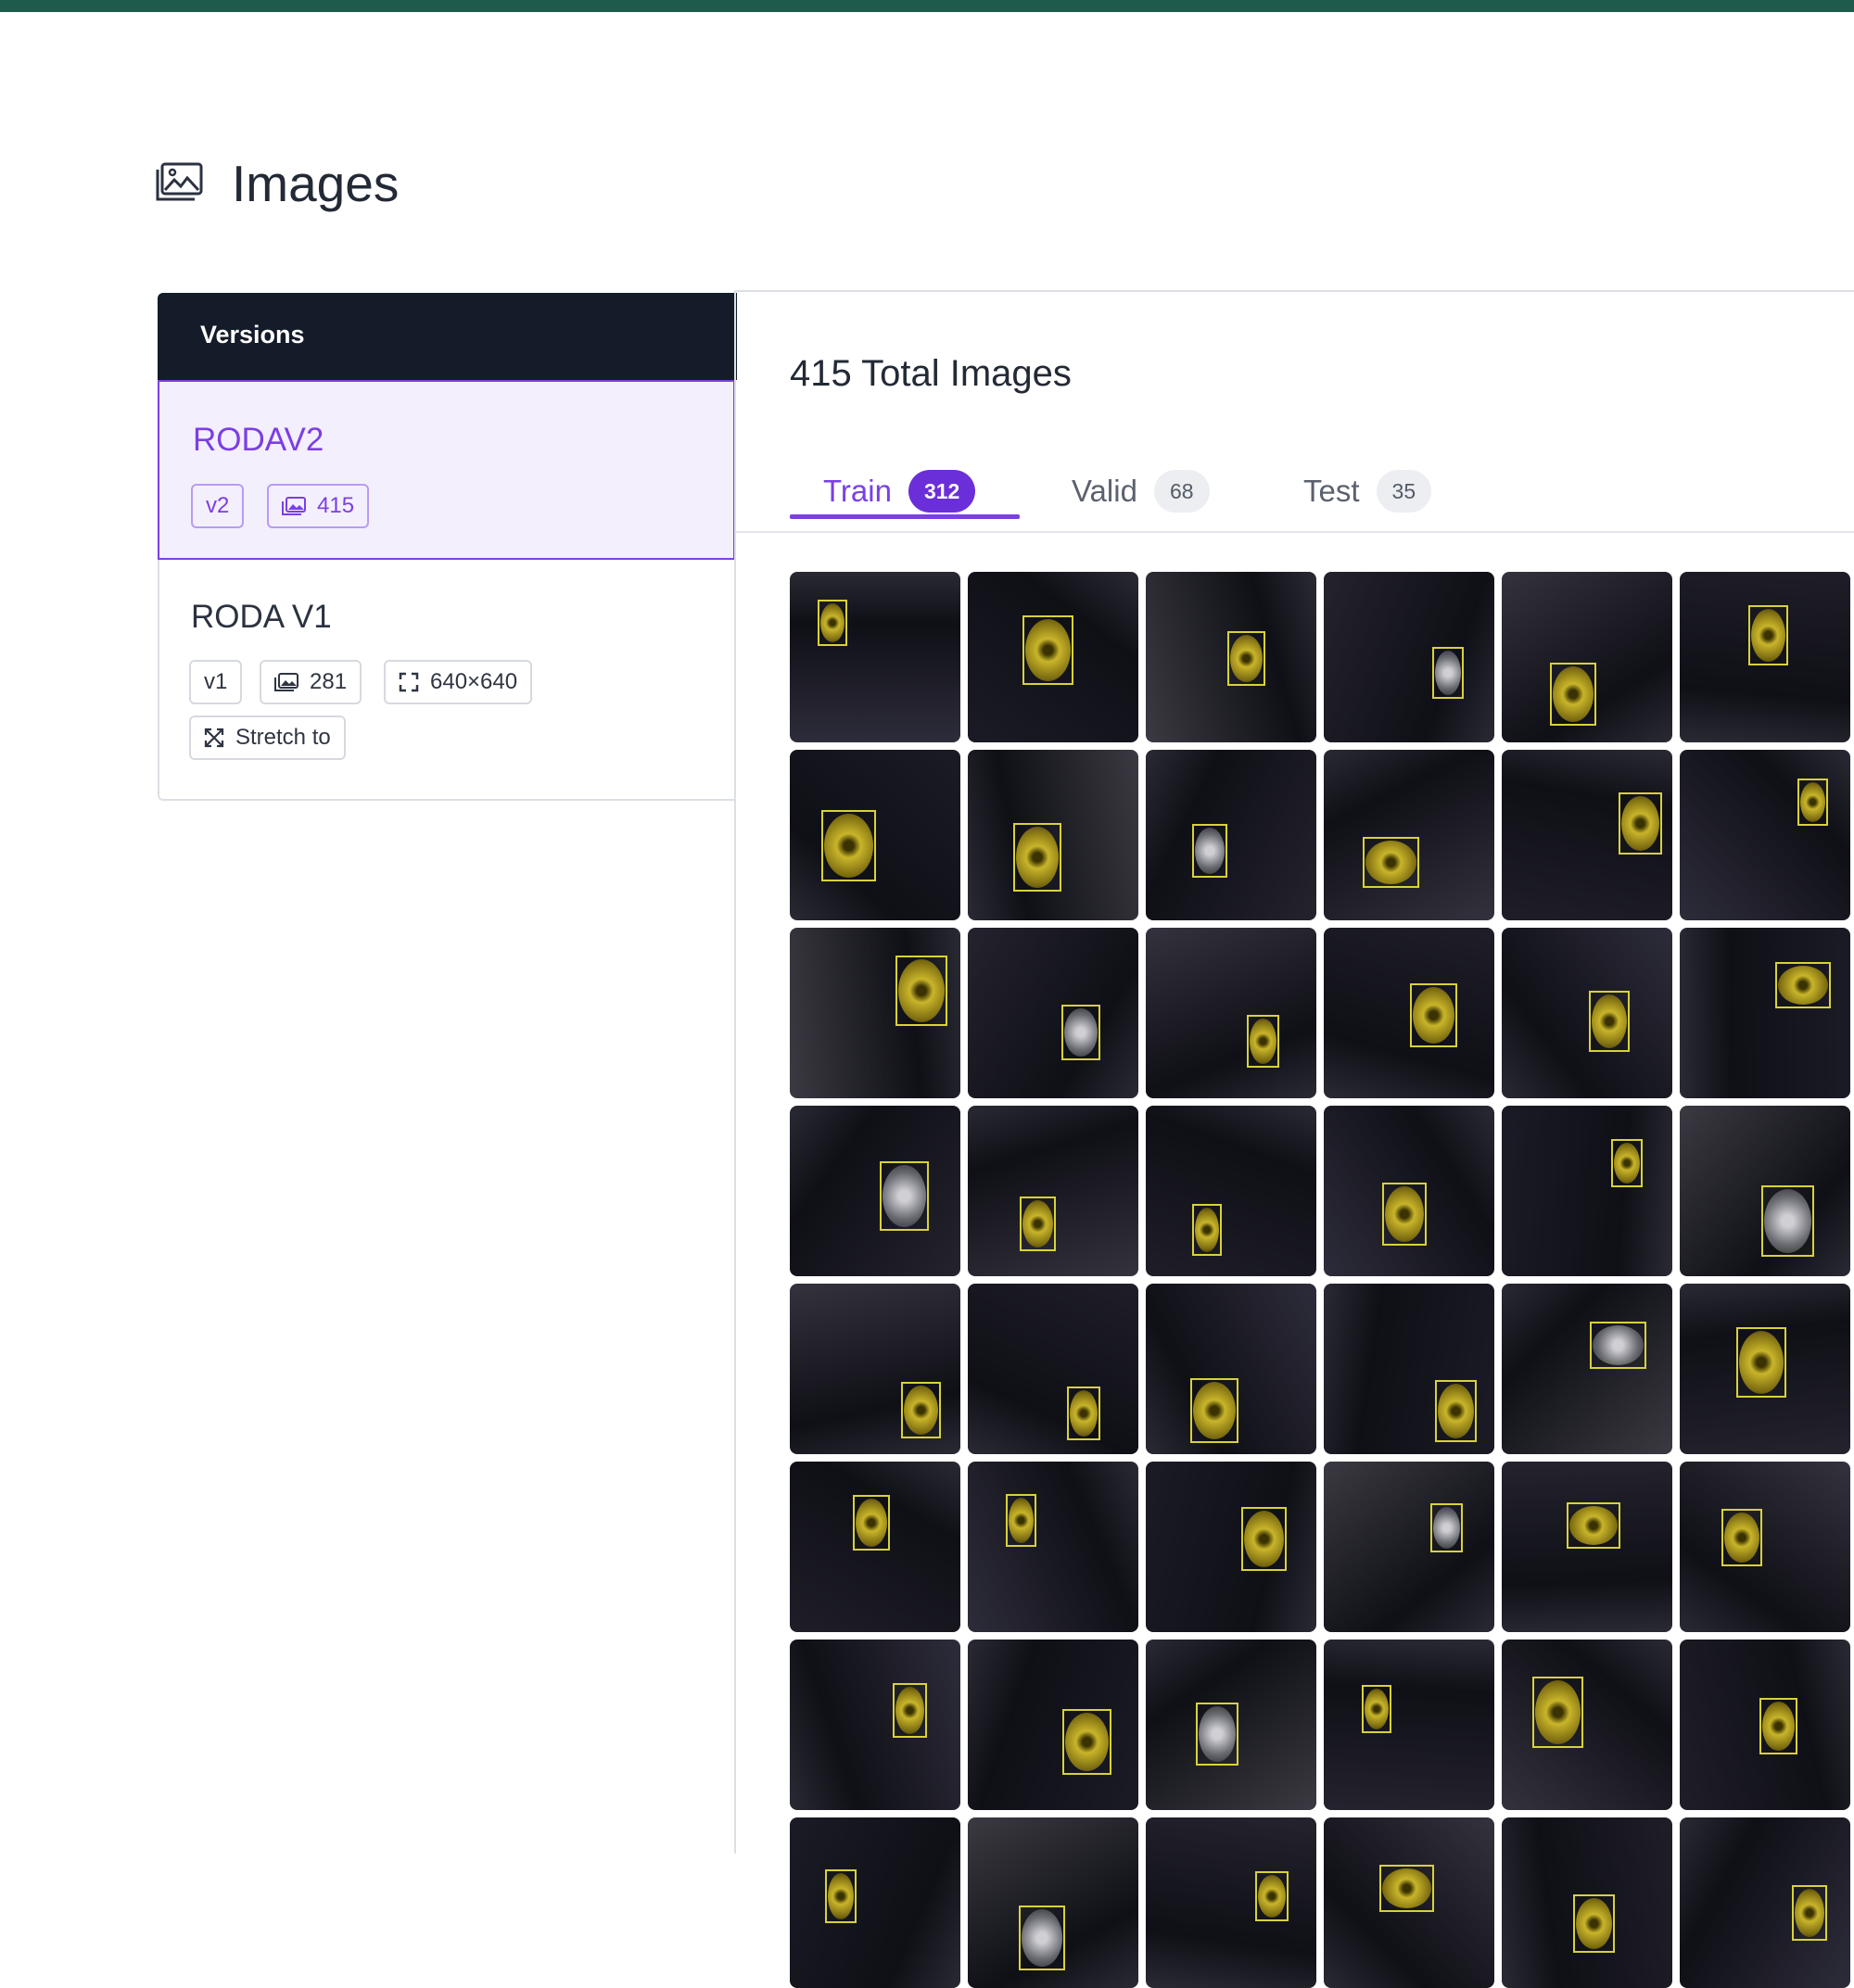 The image size is (1854, 1988). Describe the element at coordinates (258, 440) in the screenshot. I see `version-name: RODAV2` at that location.